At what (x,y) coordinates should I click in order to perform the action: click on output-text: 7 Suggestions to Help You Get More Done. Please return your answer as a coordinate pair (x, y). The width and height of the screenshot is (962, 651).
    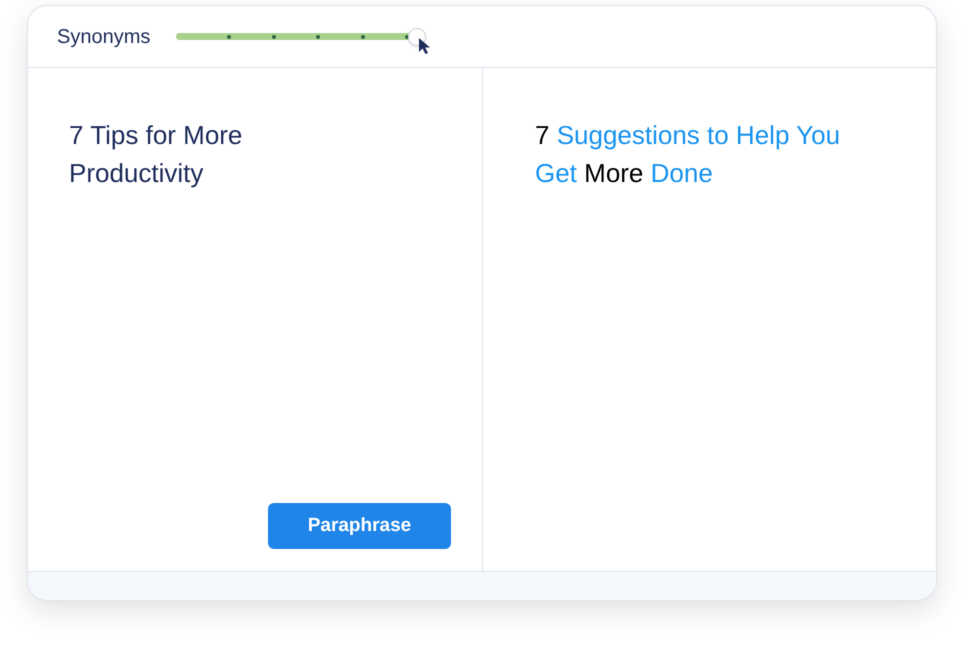
    Looking at the image, I should click on (688, 154).